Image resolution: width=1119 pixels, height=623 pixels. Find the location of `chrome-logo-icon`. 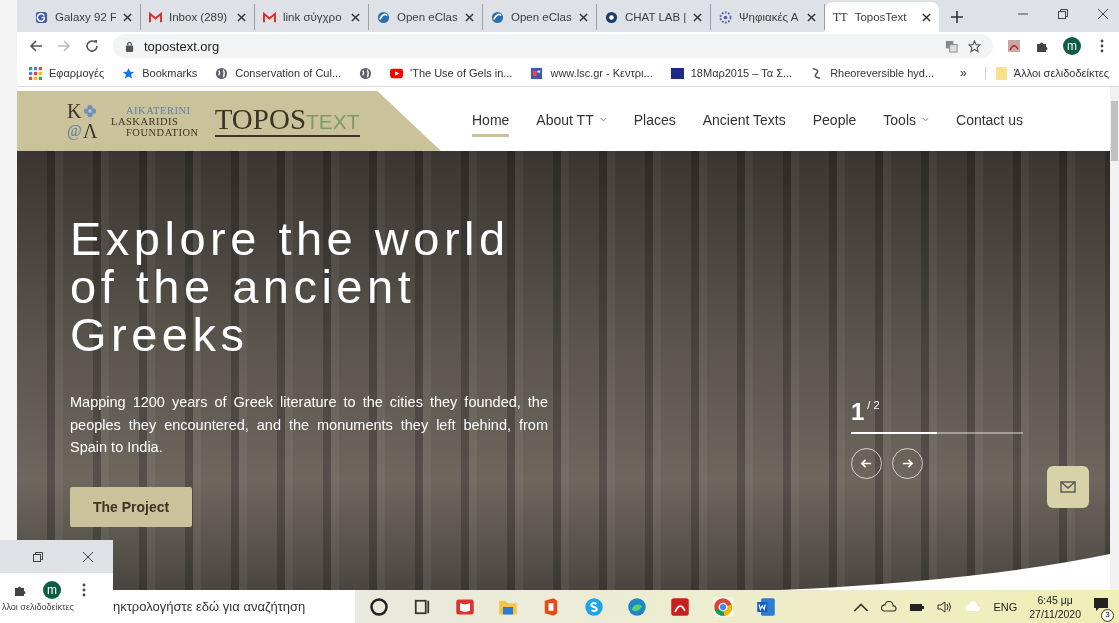

chrome-logo-icon is located at coordinates (723, 606).